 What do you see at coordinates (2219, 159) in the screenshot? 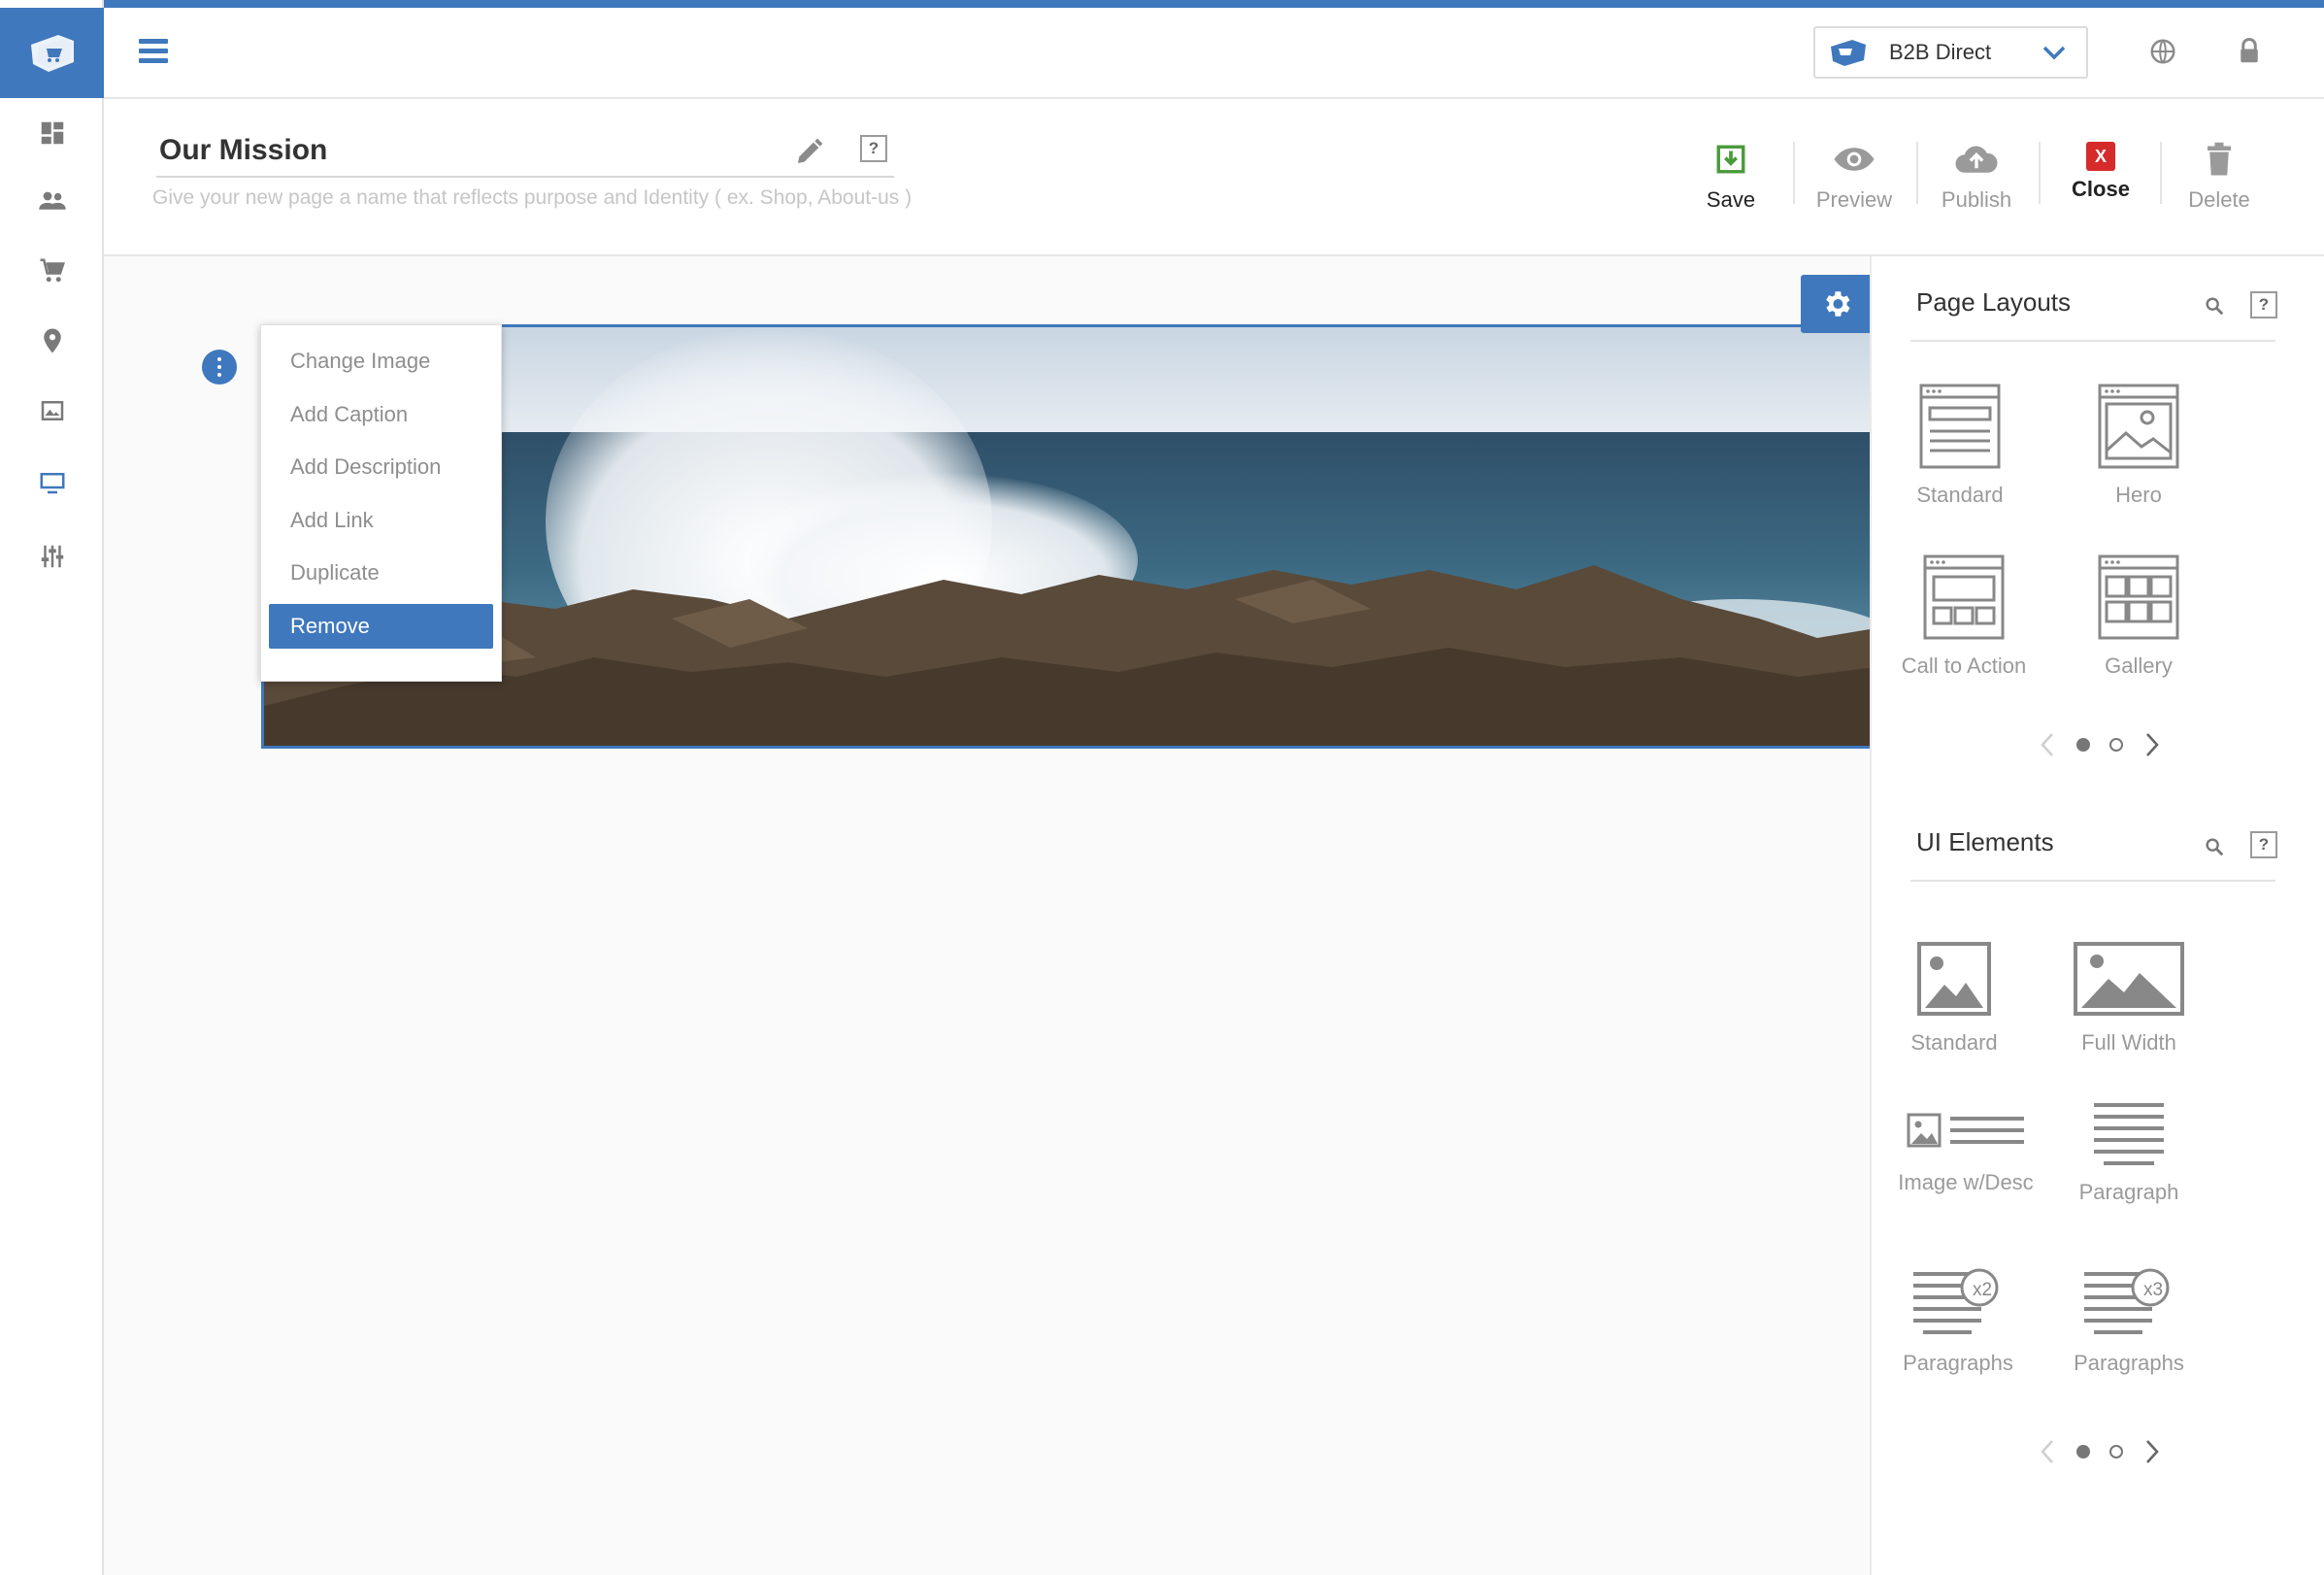
I see `trash-icon` at bounding box center [2219, 159].